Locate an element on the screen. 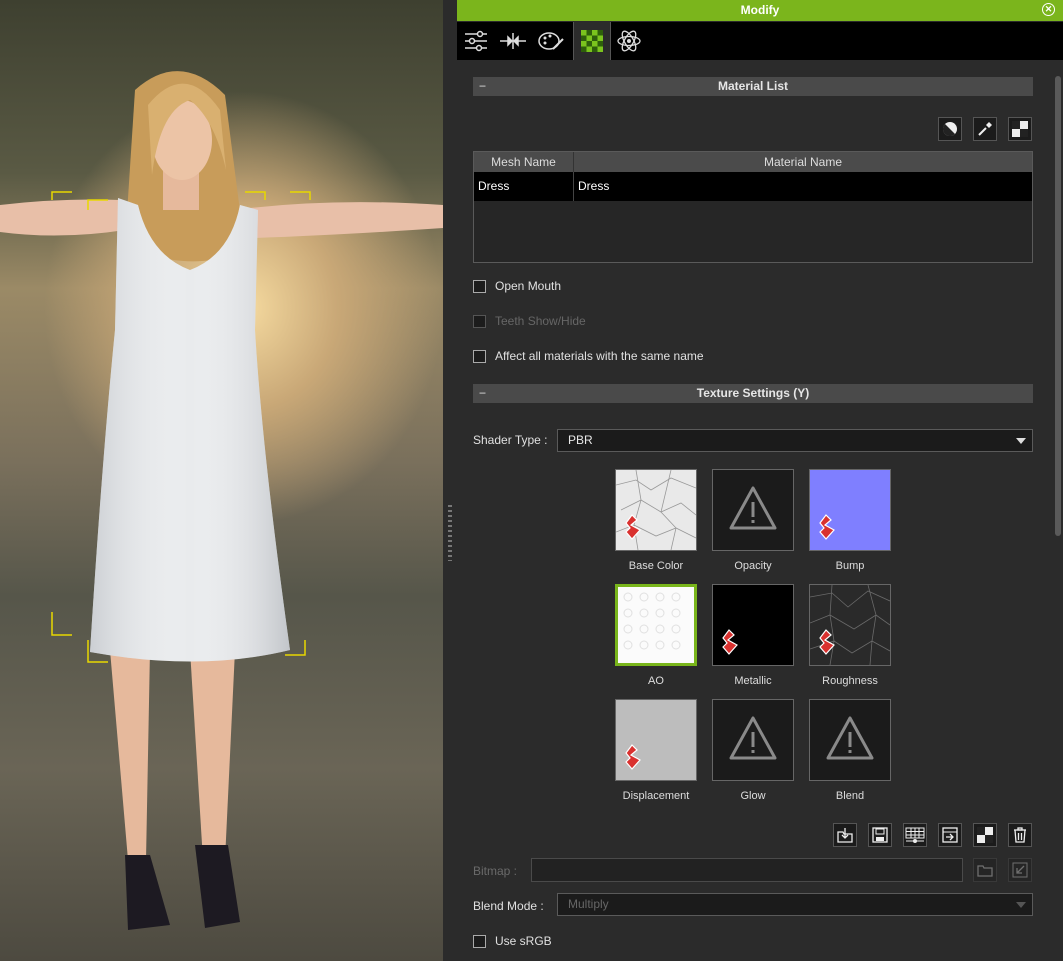  load-image-button is located at coordinates (845, 835).